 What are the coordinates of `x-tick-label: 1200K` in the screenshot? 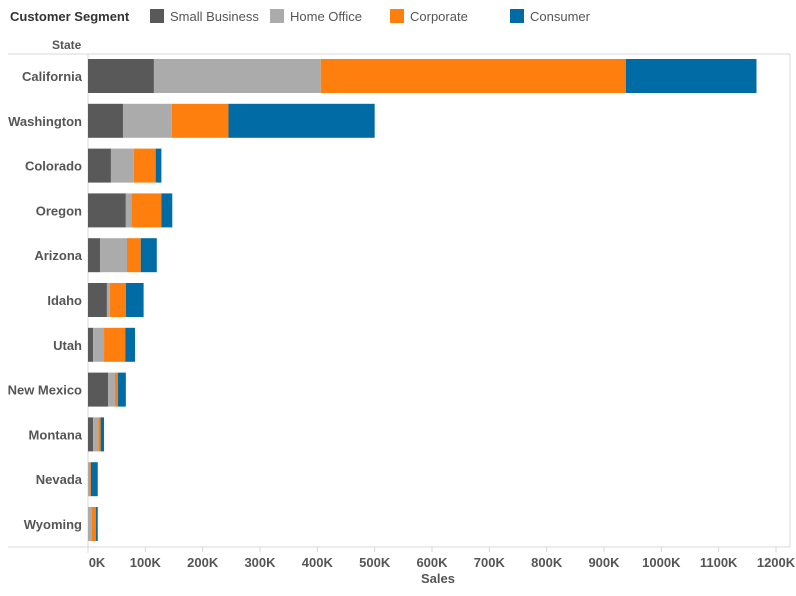 It's located at (776, 562).